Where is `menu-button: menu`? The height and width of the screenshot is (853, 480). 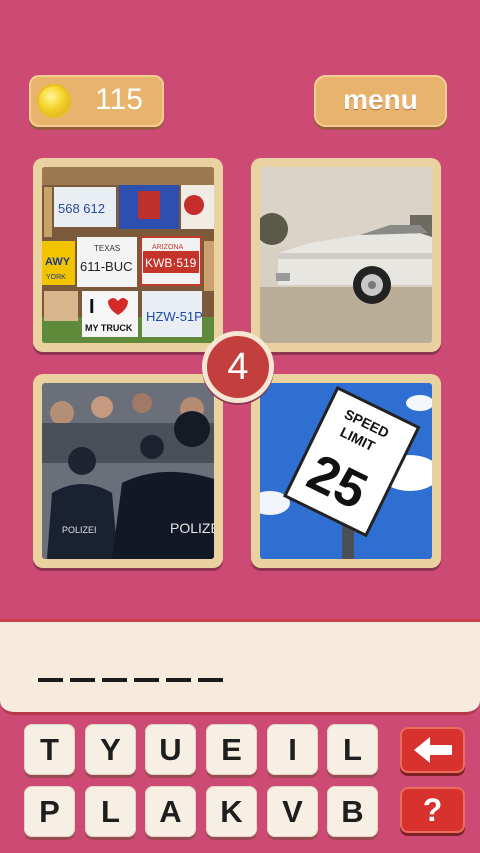
menu-button: menu is located at coordinates (380, 101).